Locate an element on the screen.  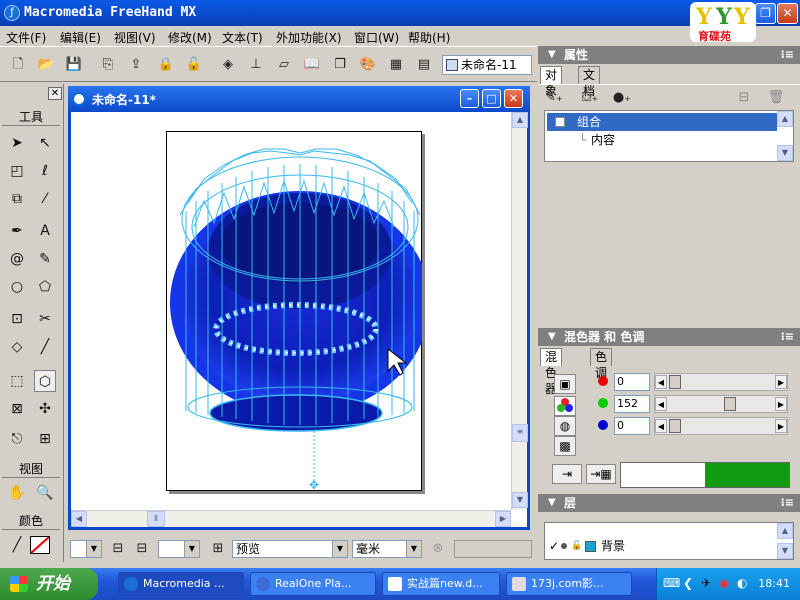
export-icon: ⇪ is located at coordinates (136, 65).